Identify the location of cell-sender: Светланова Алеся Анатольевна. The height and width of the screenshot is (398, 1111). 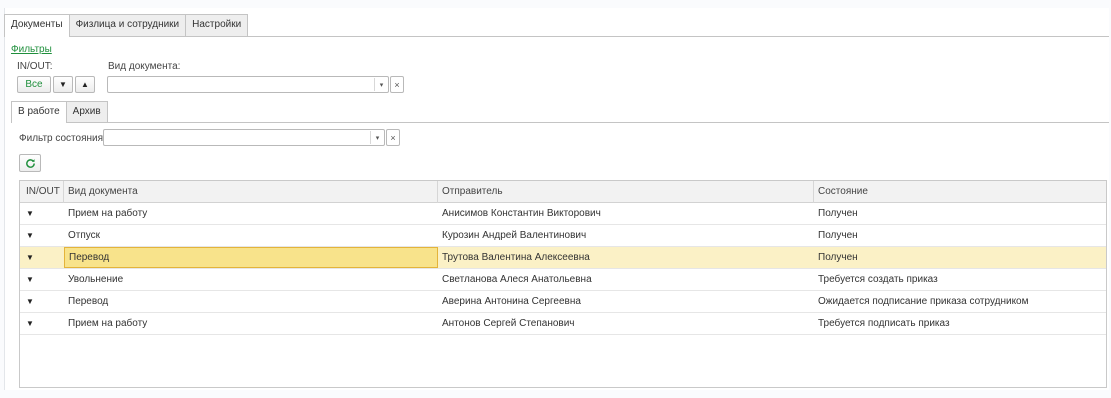
(517, 279).